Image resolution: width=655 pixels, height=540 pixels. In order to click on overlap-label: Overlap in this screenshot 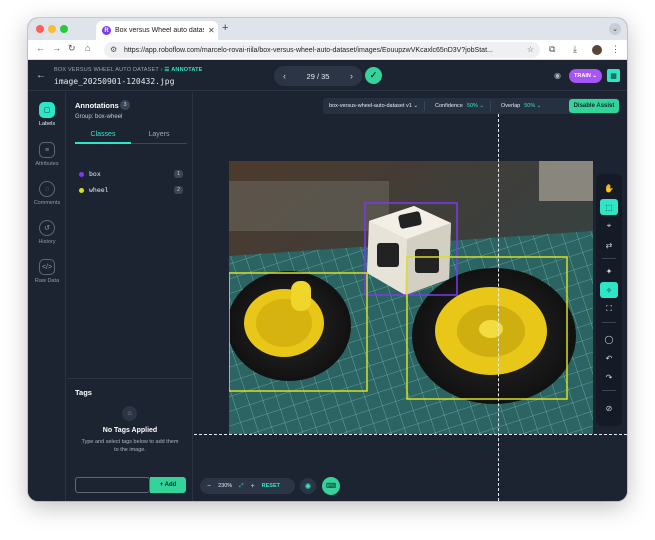, I will do `click(510, 106)`.